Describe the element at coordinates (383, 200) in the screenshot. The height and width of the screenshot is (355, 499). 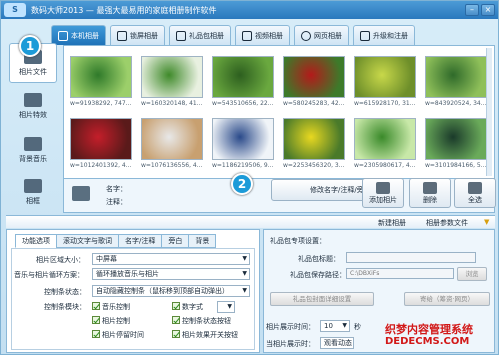
I see `add-photo-label: 添加相片` at that location.